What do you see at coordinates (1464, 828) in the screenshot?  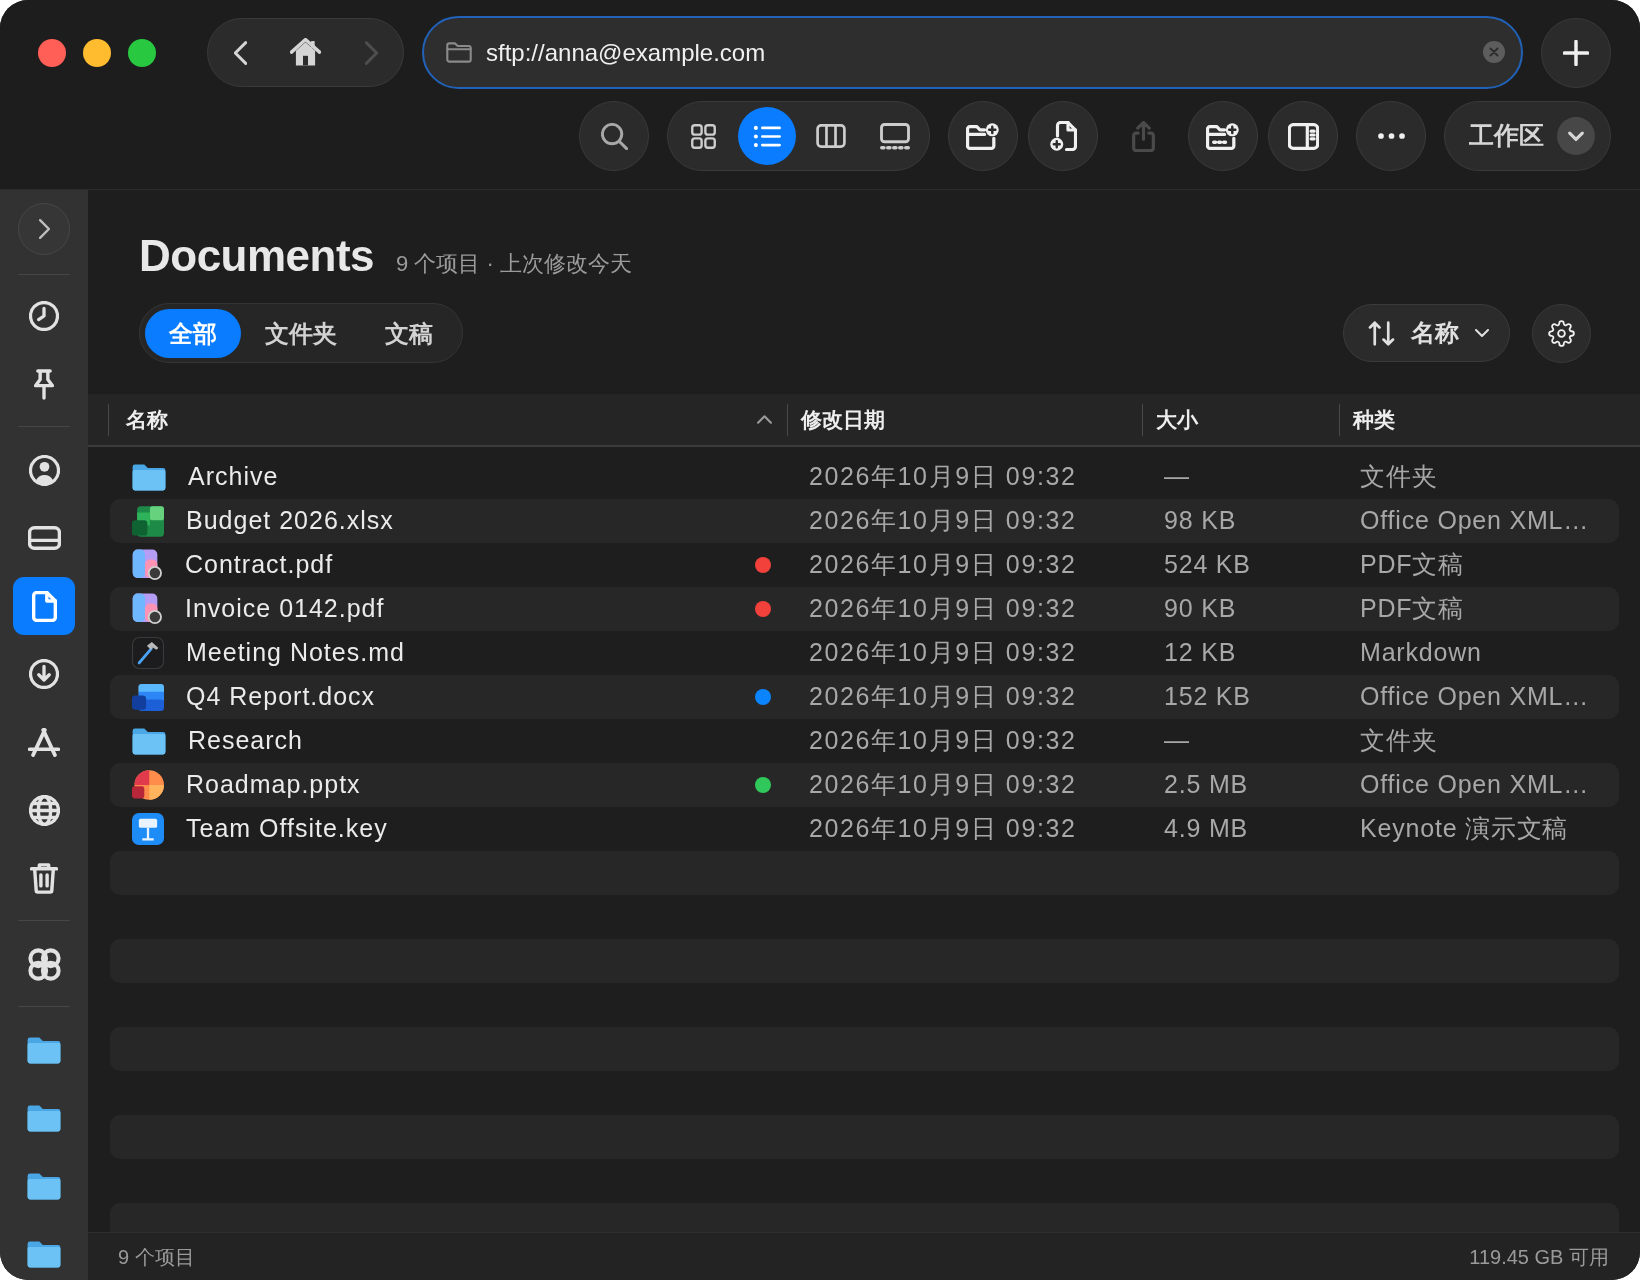 I see `file-kind: Keynote 演示文稿` at bounding box center [1464, 828].